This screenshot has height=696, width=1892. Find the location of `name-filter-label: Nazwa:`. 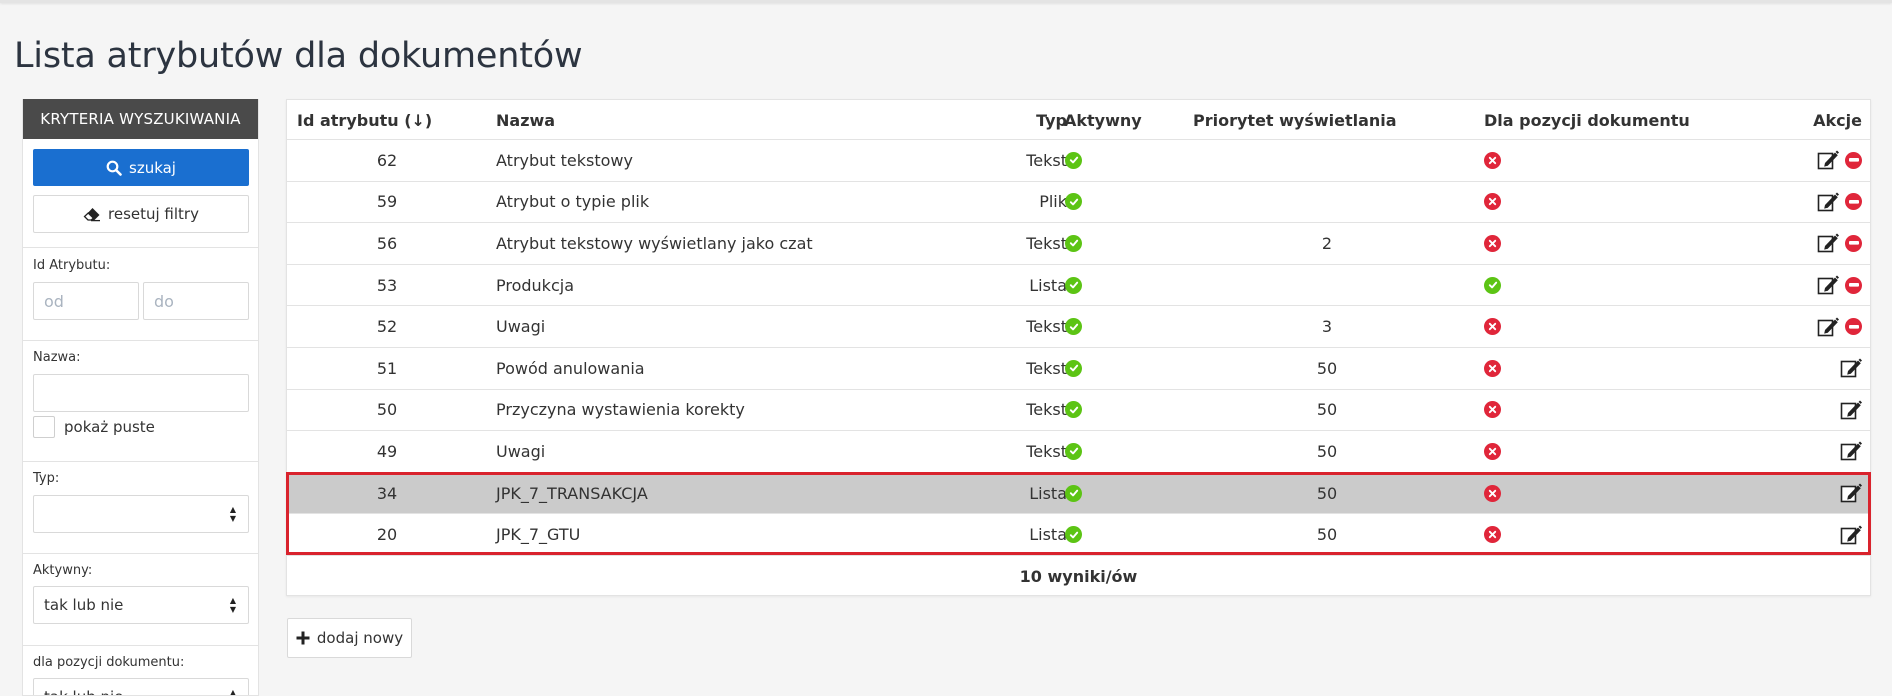

name-filter-label: Nazwa: is located at coordinates (57, 357).